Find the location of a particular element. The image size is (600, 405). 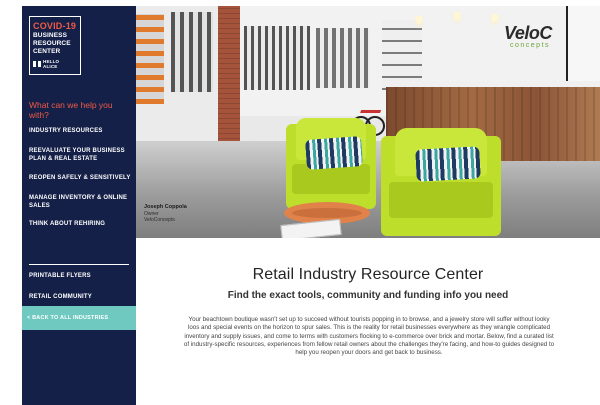

photo-caption: Joseph Coppola Owner VeloConcepts is located at coordinates (189, 213).